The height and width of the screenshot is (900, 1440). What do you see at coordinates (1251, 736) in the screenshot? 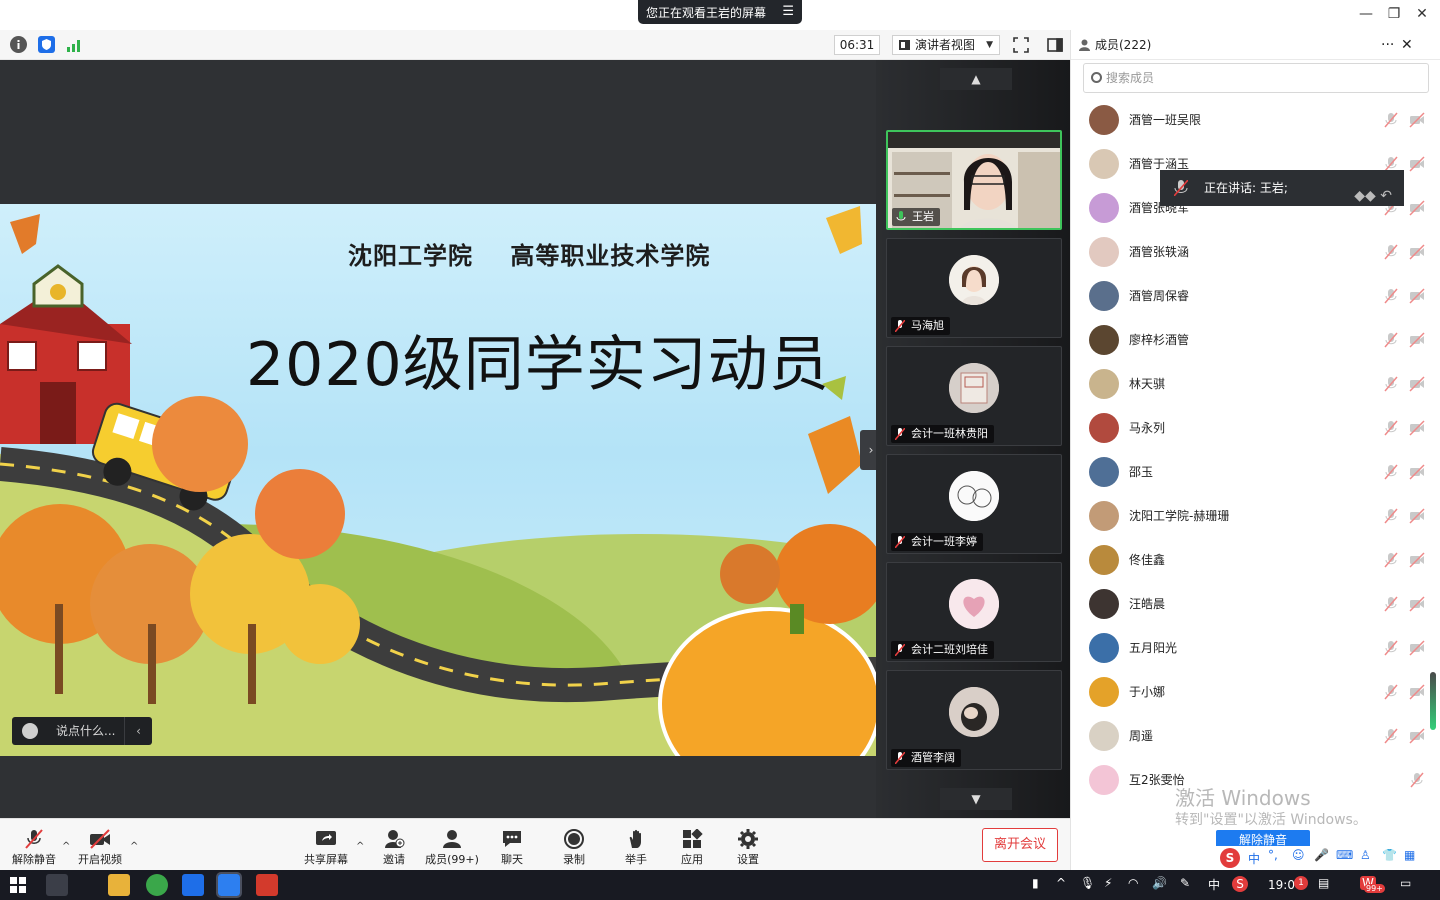
I see `member-row: 周遥` at bounding box center [1251, 736].